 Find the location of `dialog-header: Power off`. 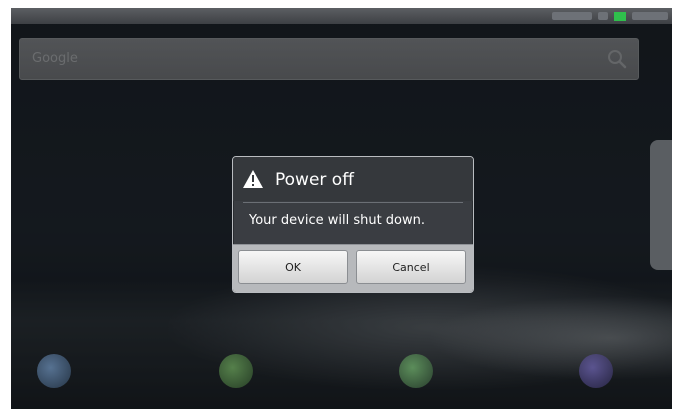

dialog-header: Power off is located at coordinates (353, 179).